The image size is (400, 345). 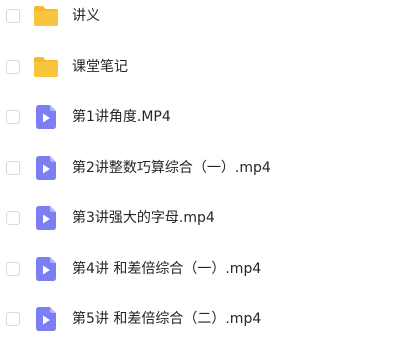 I want to click on list-item: 第5讲 和差倍综合（二）.mp4, so click(x=200, y=319).